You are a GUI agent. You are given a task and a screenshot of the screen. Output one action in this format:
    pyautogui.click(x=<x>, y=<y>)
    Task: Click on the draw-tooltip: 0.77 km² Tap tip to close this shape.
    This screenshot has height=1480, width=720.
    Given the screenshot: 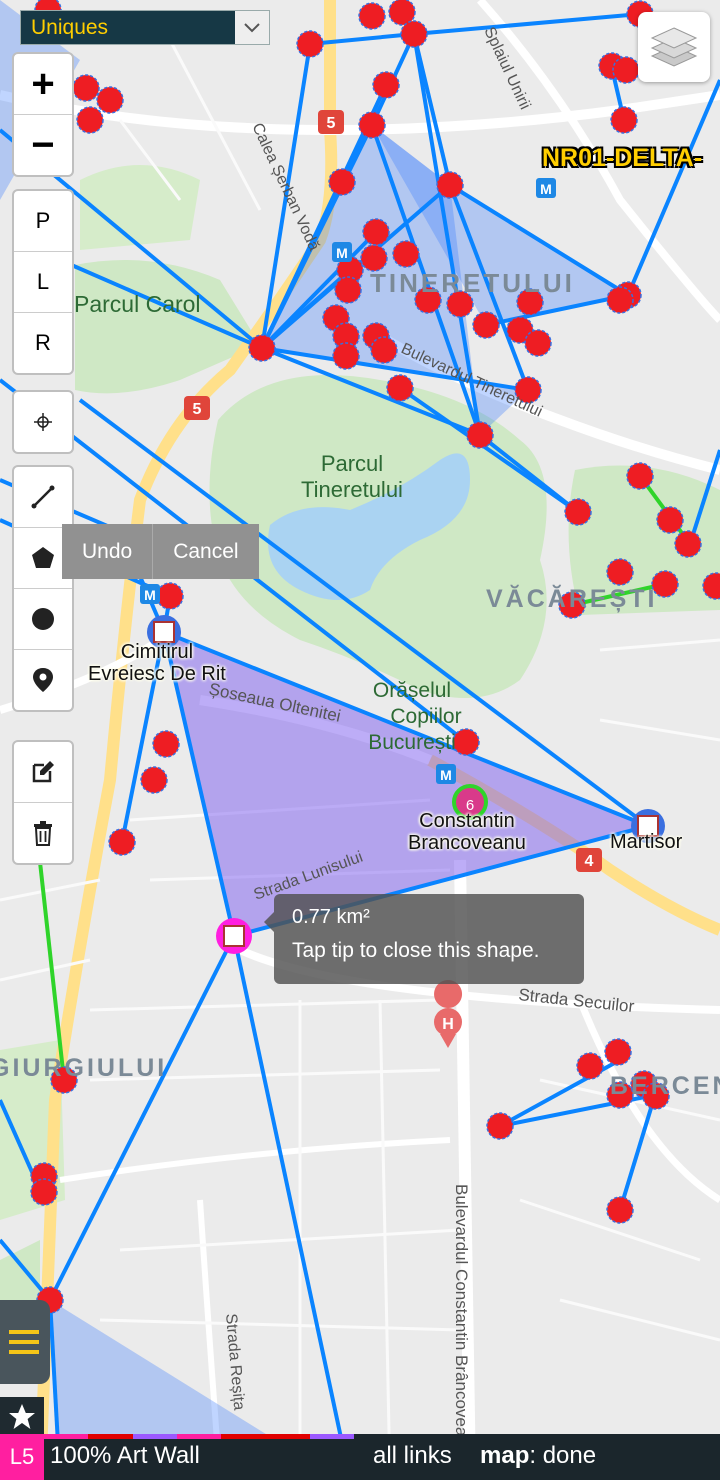 What is the action you would take?
    pyautogui.click(x=424, y=939)
    